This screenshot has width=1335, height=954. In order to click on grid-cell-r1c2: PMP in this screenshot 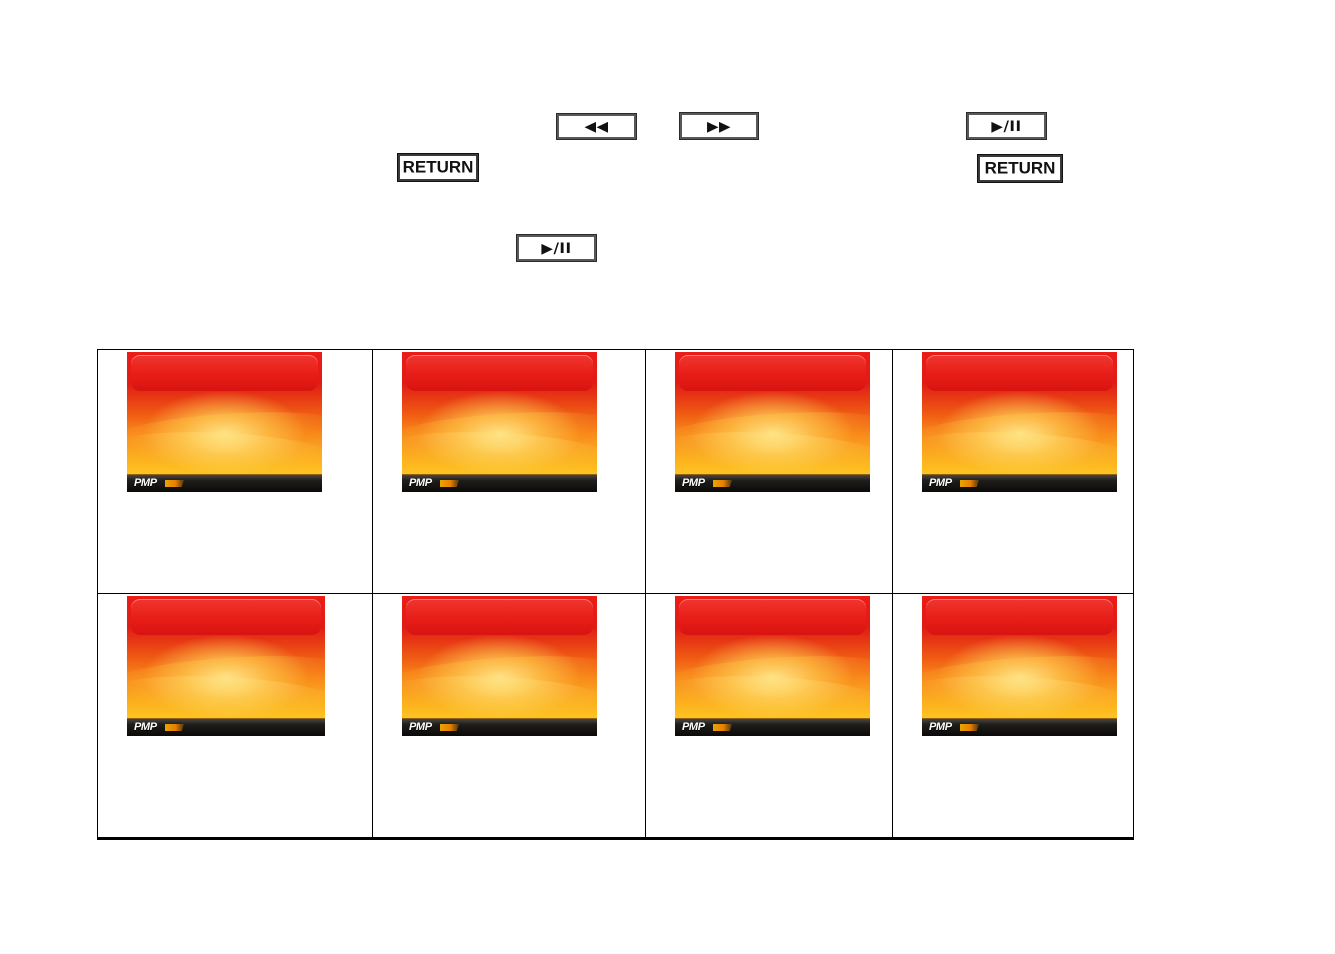, I will do `click(509, 471)`.